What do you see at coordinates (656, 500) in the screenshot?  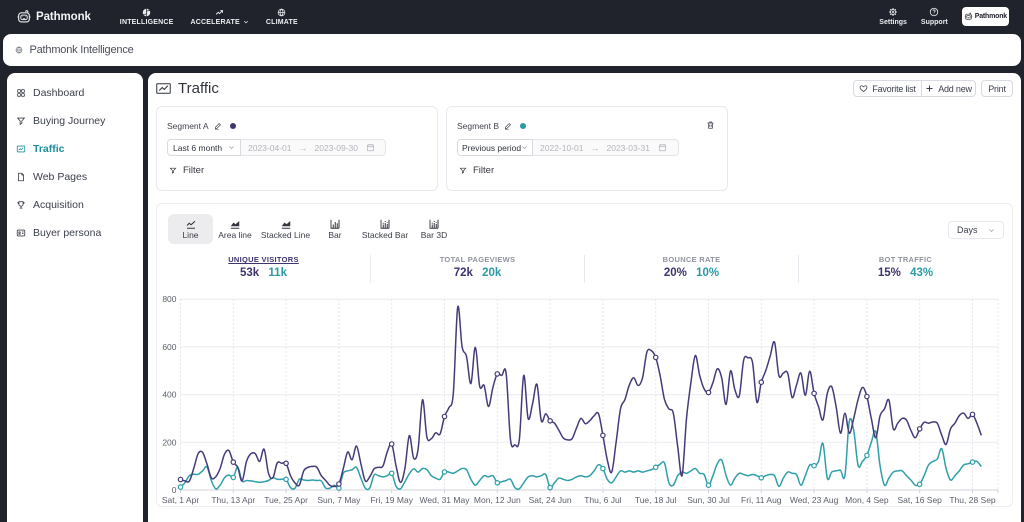 I see `svg-text: Tue, 18 Jul` at bounding box center [656, 500].